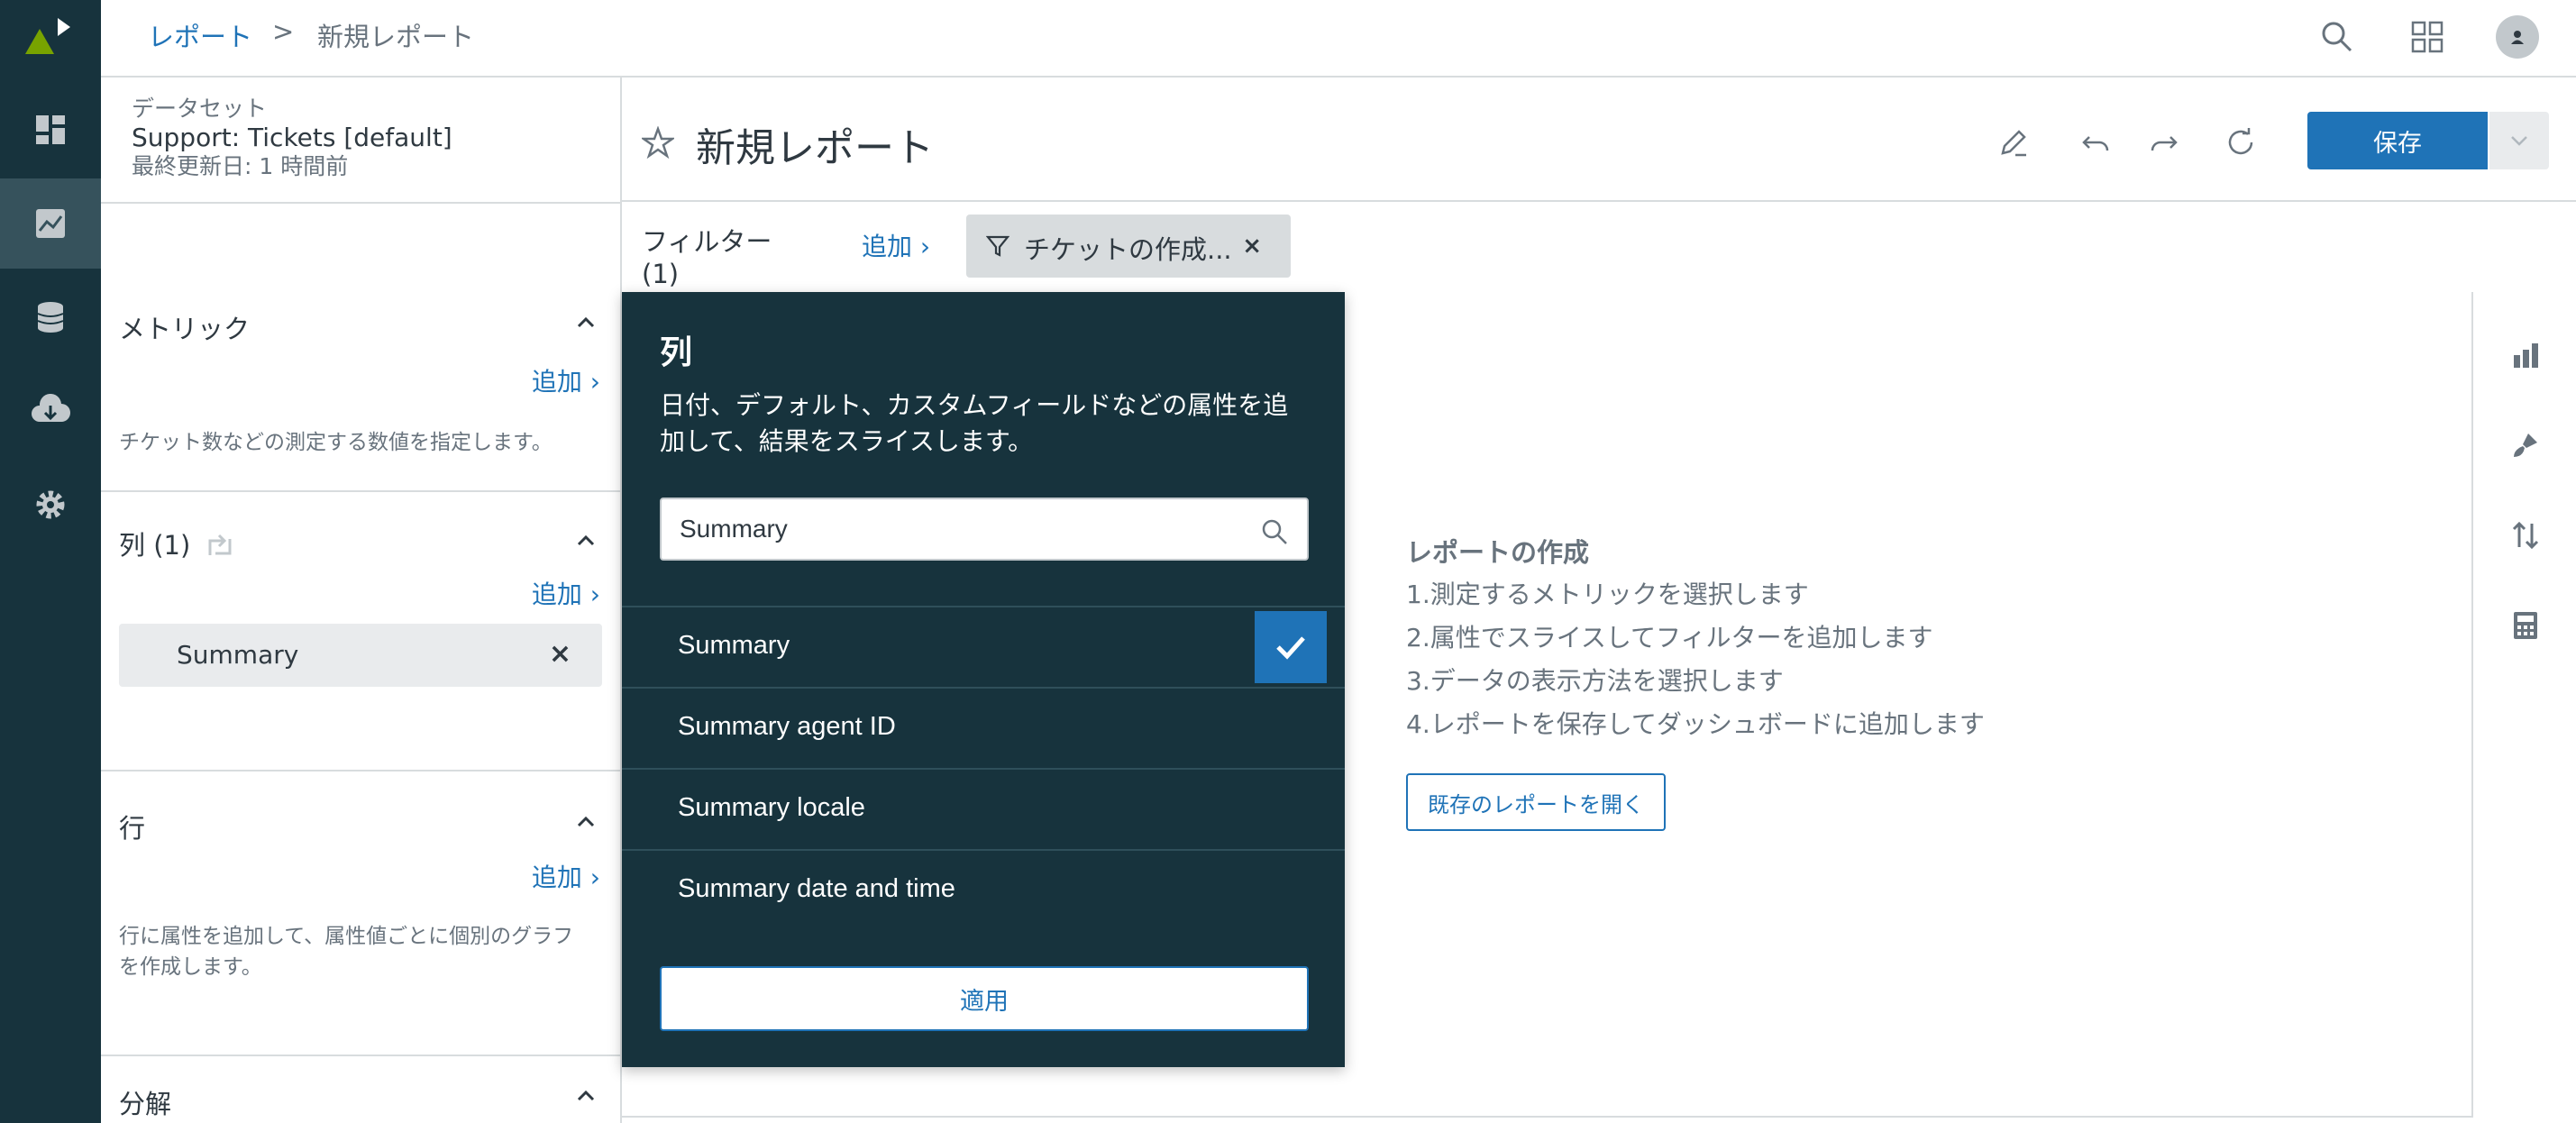 Image resolution: width=2576 pixels, height=1123 pixels. I want to click on refresh-icon, so click(2240, 143).